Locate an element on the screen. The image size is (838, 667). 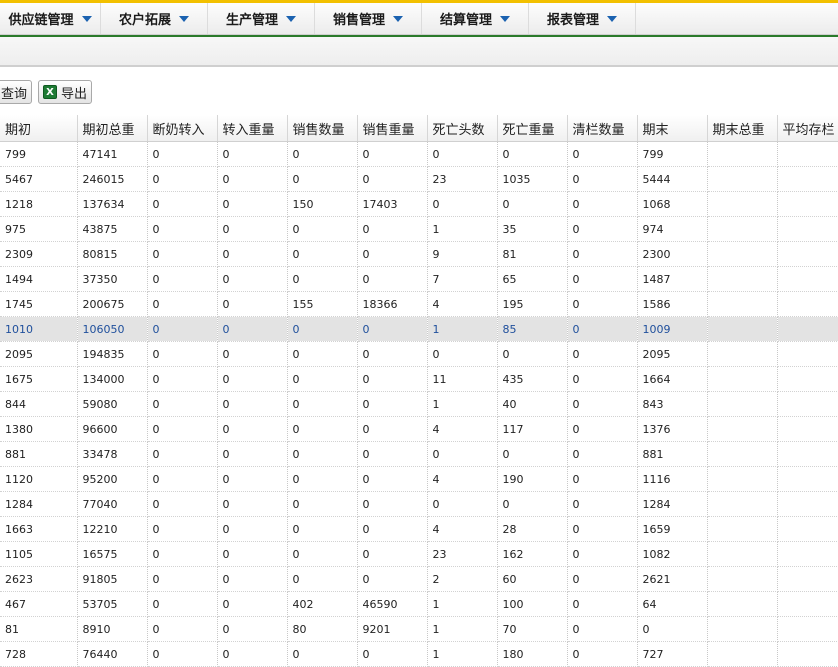
table-cell: 91805 is located at coordinates (112, 579).